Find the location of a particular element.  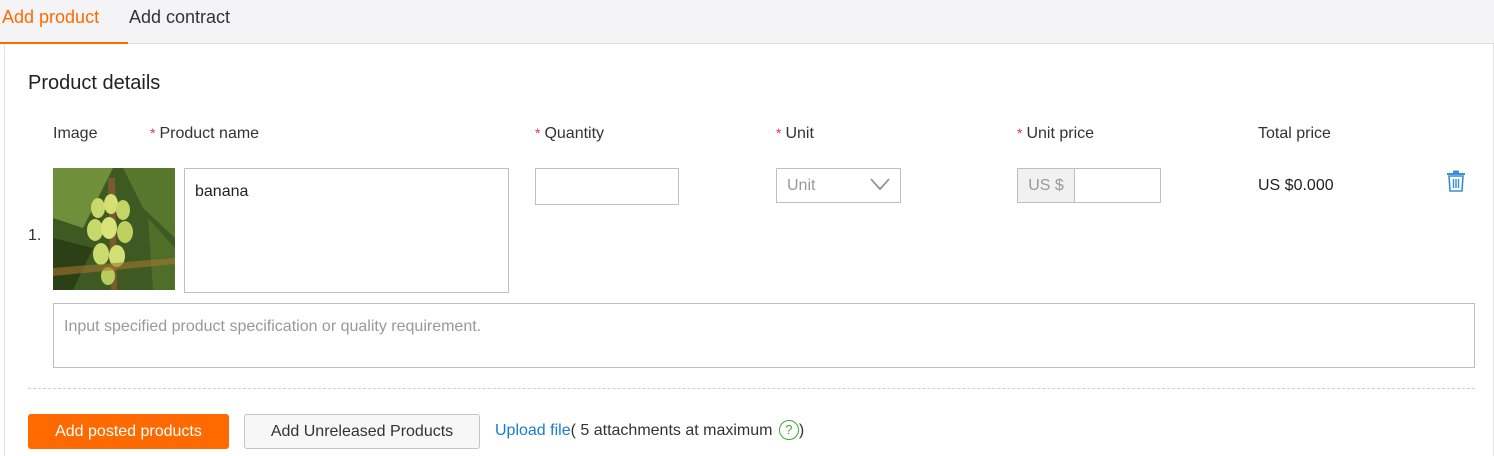

unit-price-field: US $ is located at coordinates (1089, 185).